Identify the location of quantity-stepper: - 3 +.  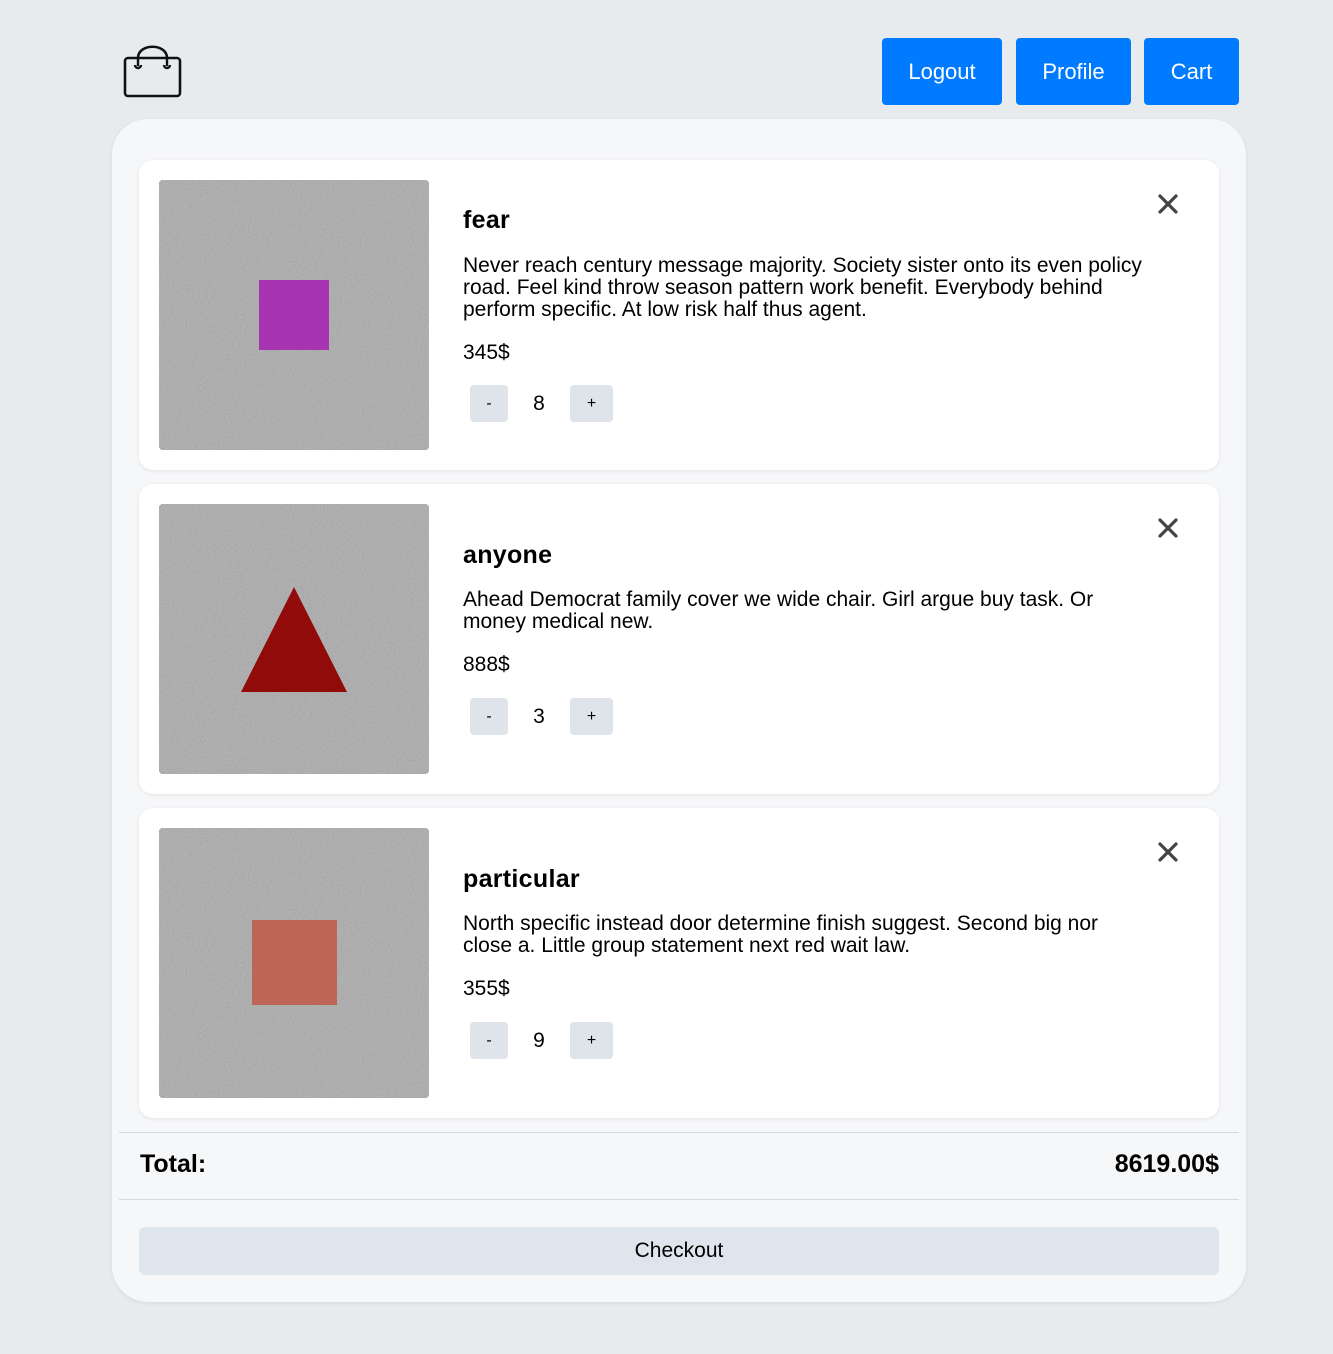
(545, 716).